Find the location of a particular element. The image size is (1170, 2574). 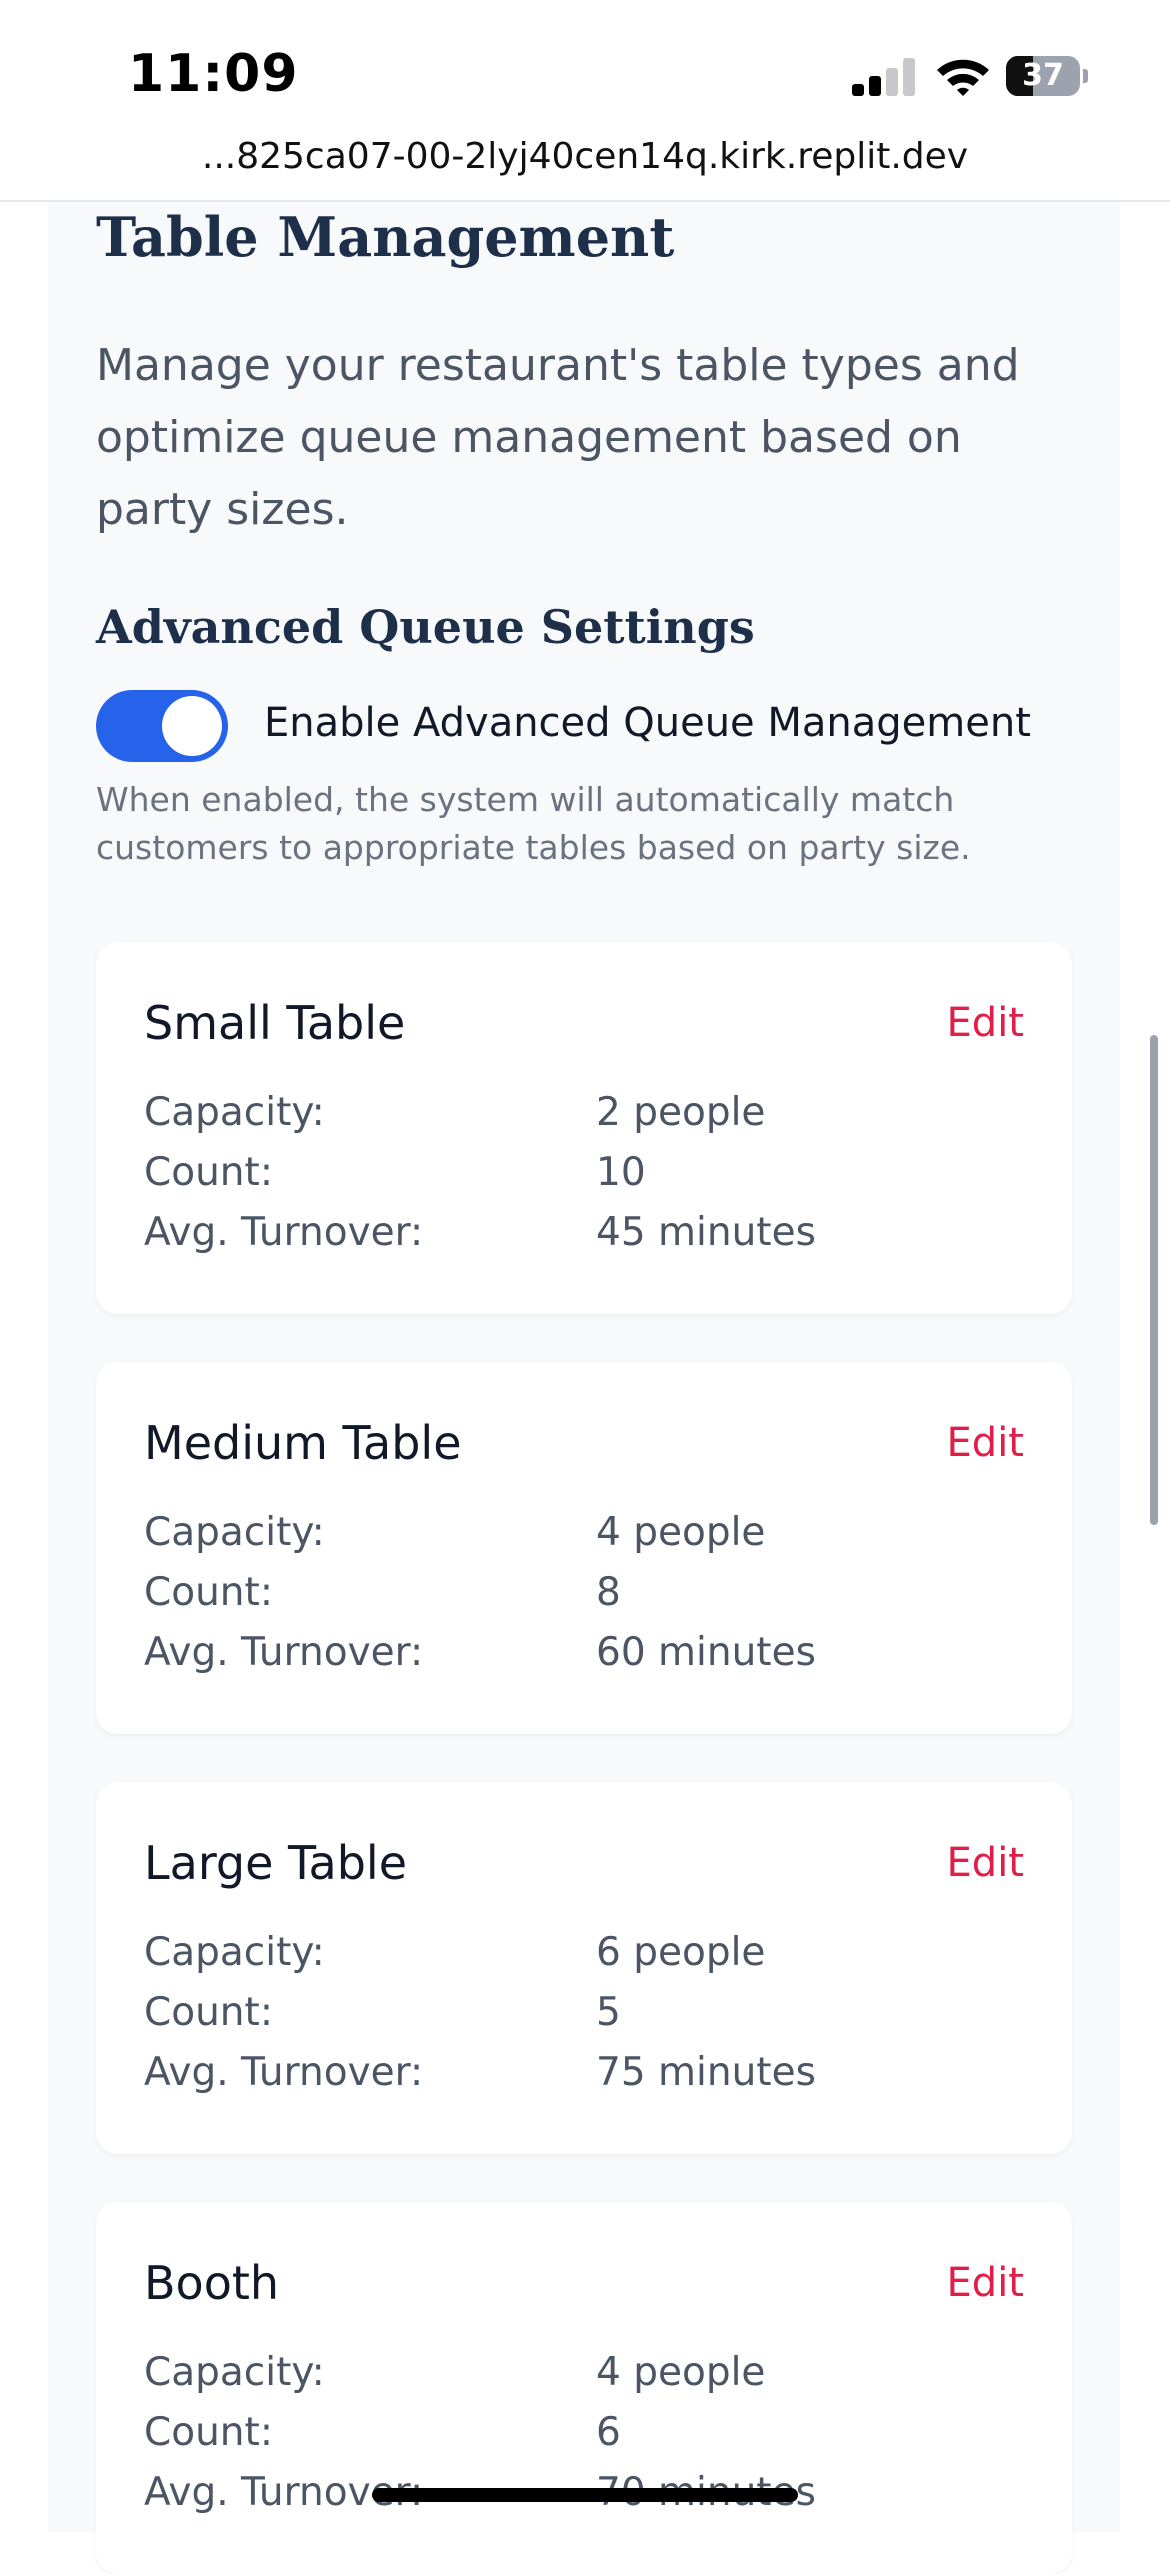

table-name: Large Table is located at coordinates (275, 1863).